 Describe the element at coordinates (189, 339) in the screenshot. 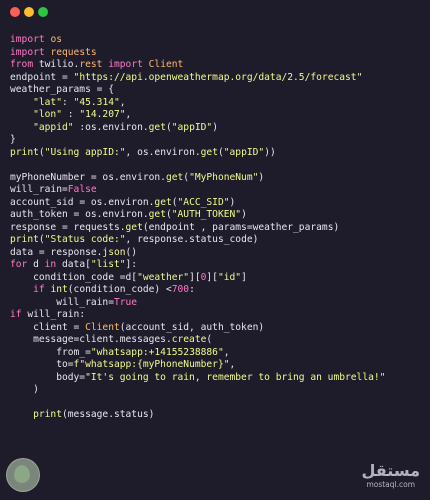

I see `code-token: create` at that location.